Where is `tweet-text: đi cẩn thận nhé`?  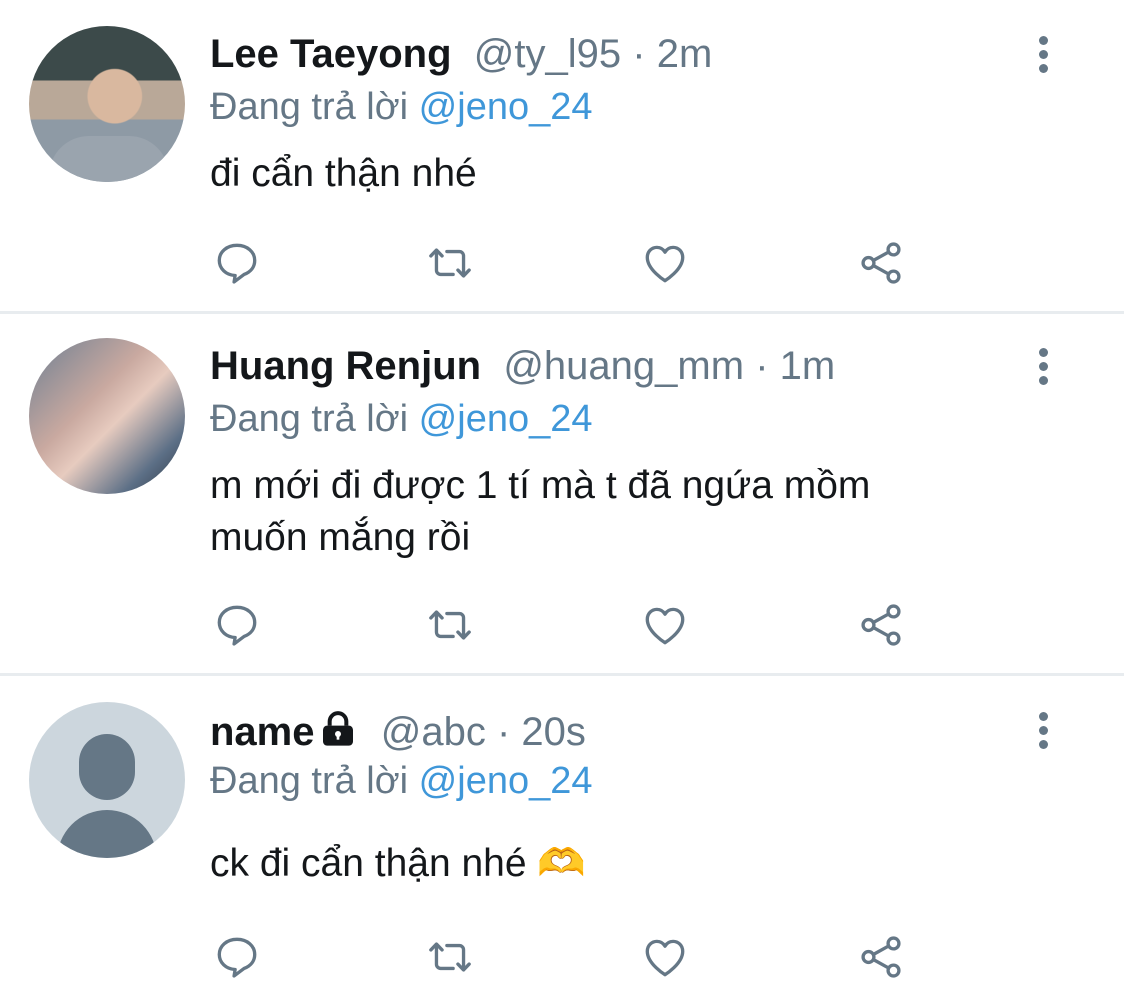 tweet-text: đi cẩn thận nhé is located at coordinates (343, 173).